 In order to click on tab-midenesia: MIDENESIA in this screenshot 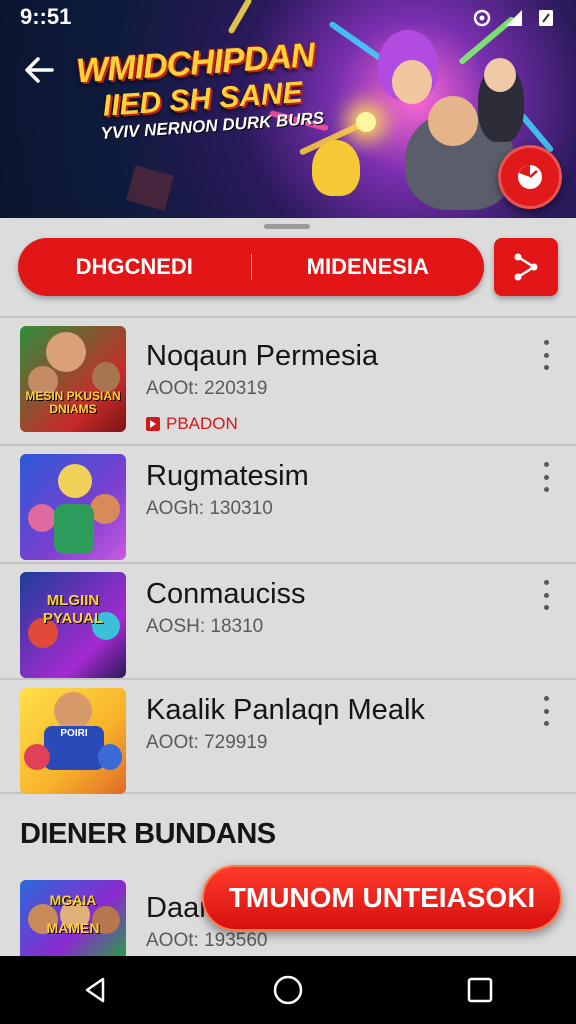, I will do `click(368, 267)`.